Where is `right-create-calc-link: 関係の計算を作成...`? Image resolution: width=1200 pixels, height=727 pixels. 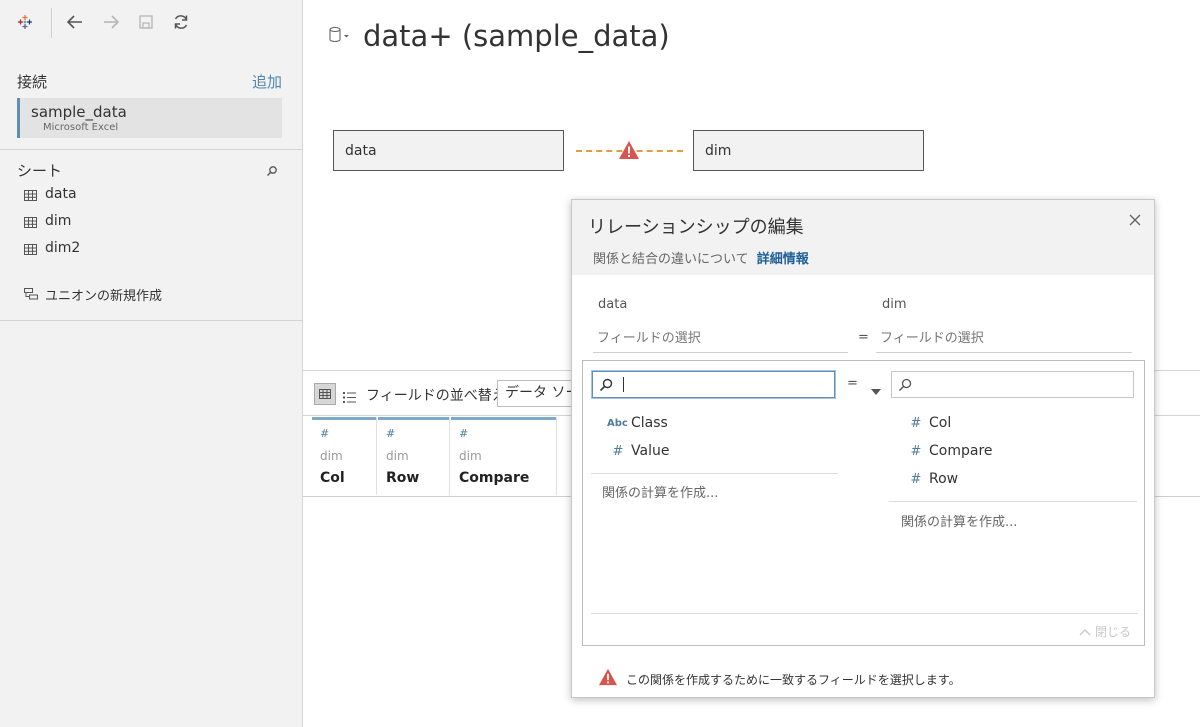
right-create-calc-link: 関係の計算を作成... is located at coordinates (959, 520).